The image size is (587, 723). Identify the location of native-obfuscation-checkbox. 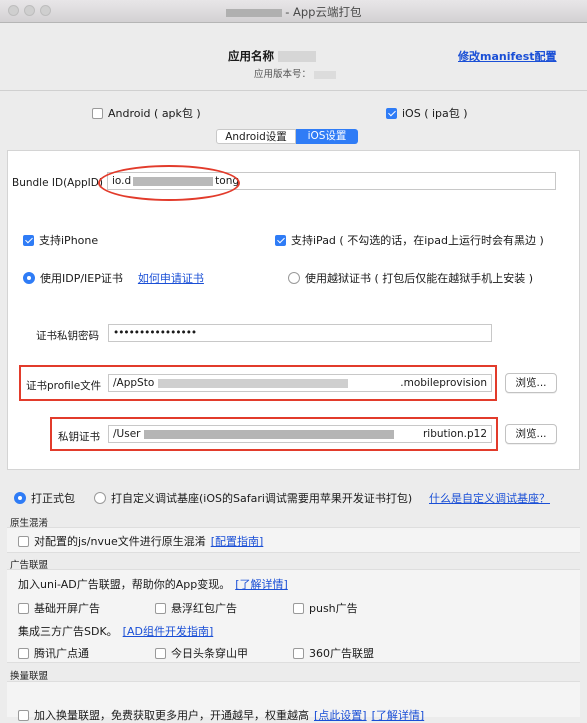
(23, 541).